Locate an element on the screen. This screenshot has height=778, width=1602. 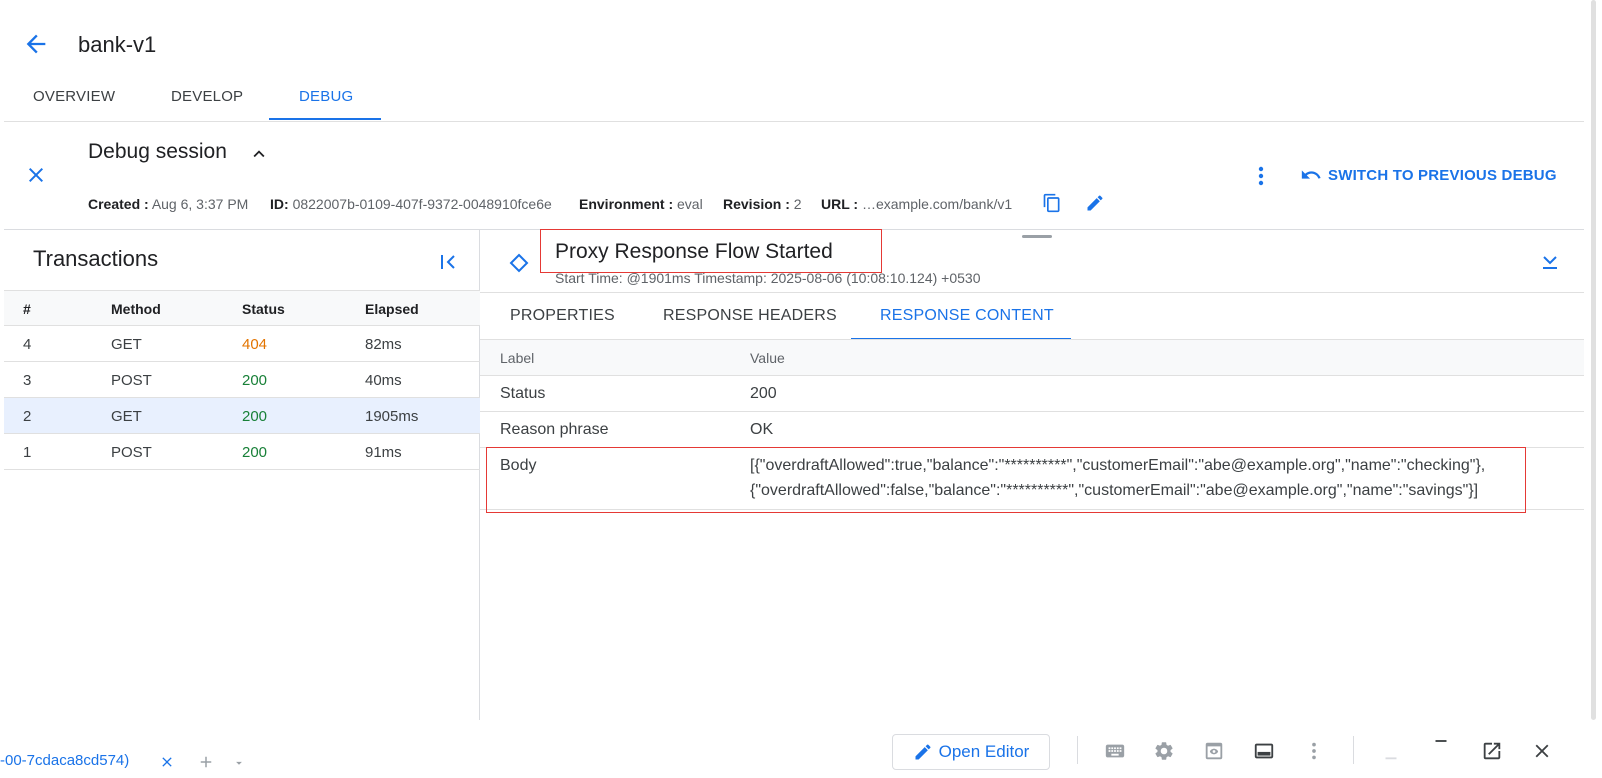
tab-overview: OVERVIEW is located at coordinates (74, 96).